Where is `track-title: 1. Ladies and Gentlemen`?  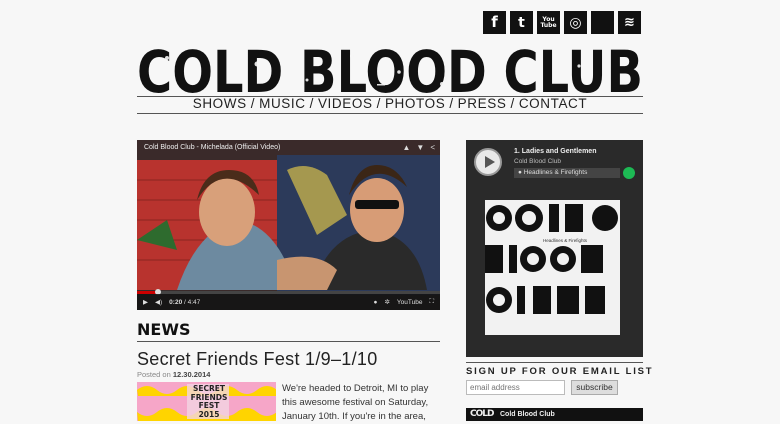
track-title: 1. Ladies and Gentlemen is located at coordinates (555, 151).